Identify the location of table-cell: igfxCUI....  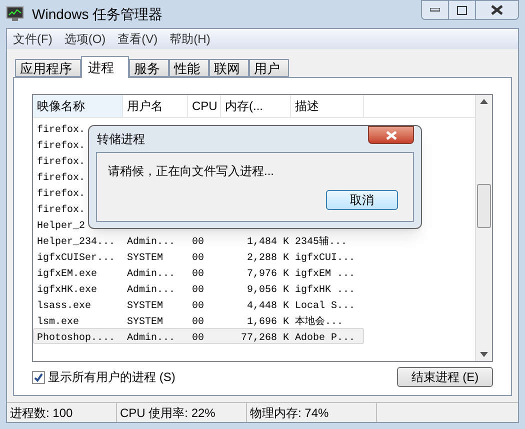
(325, 258).